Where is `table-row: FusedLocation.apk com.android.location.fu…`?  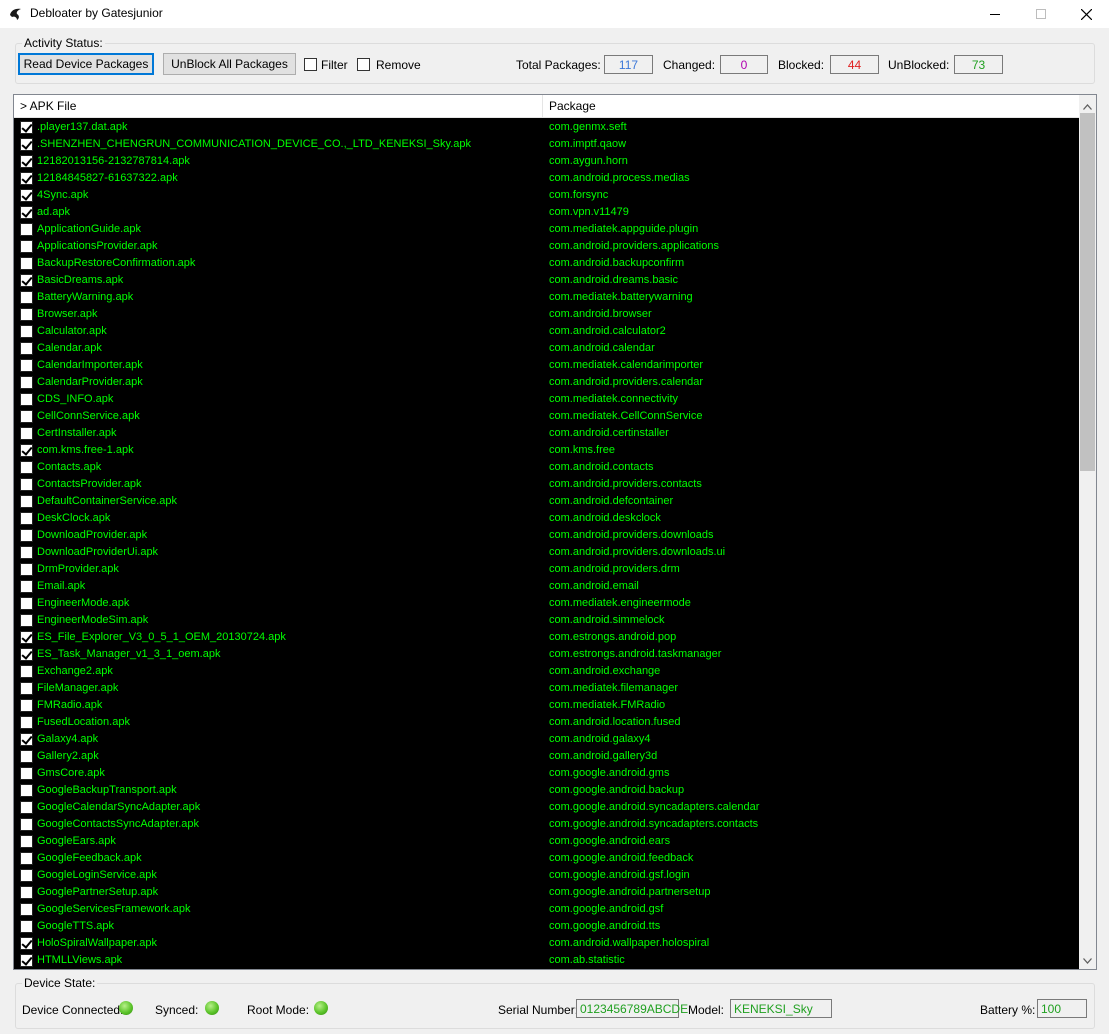
table-row: FusedLocation.apk com.android.location.fu… is located at coordinates (546, 722).